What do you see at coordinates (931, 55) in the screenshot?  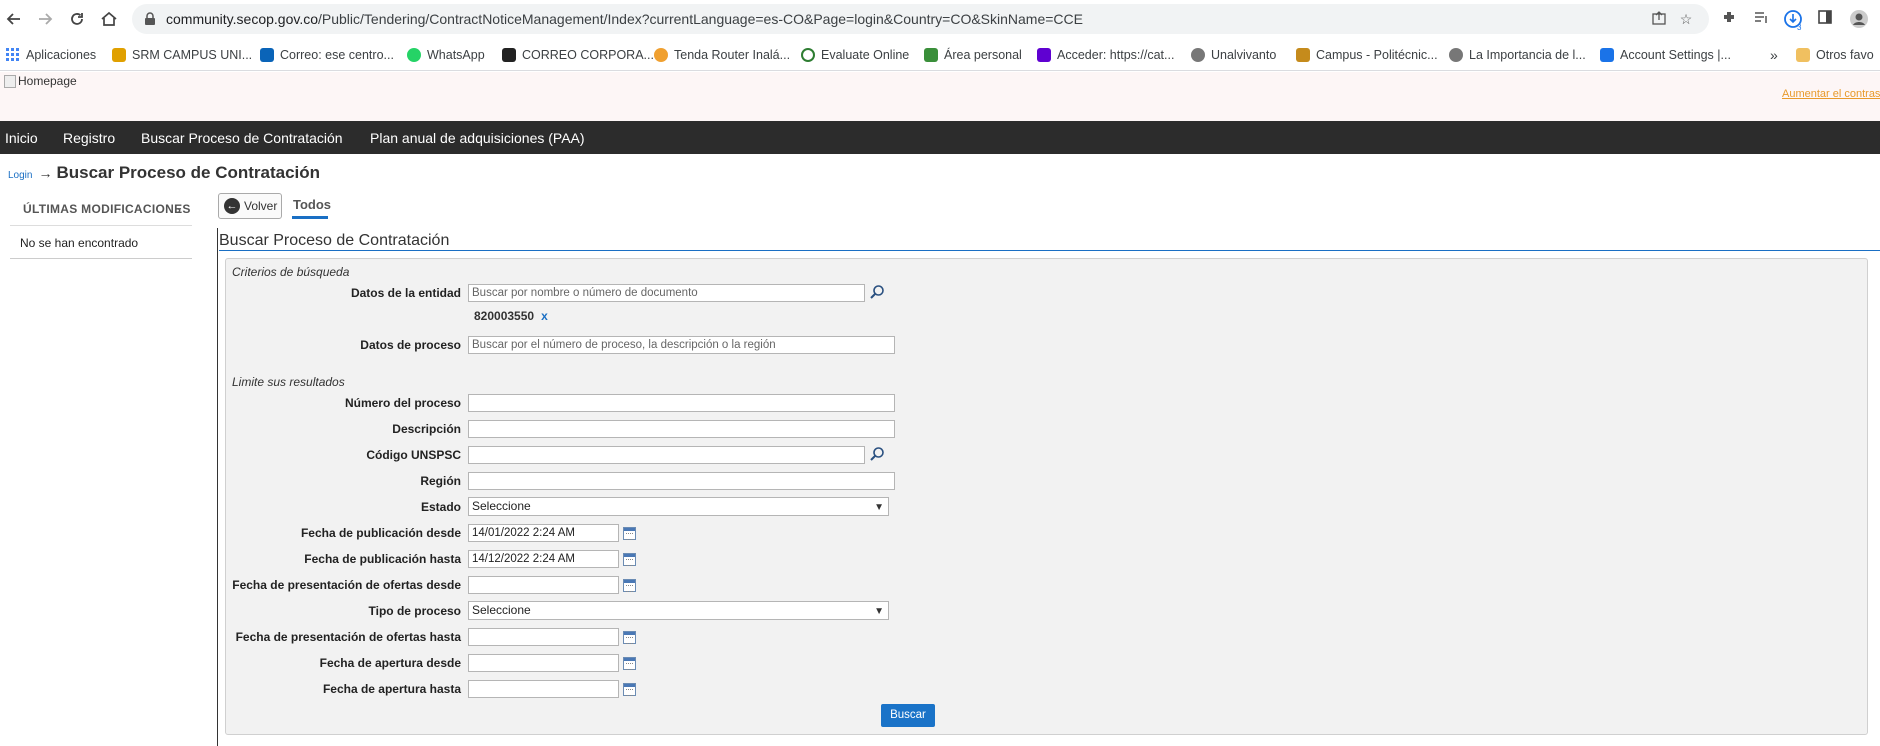 I see `moodle-icon` at bounding box center [931, 55].